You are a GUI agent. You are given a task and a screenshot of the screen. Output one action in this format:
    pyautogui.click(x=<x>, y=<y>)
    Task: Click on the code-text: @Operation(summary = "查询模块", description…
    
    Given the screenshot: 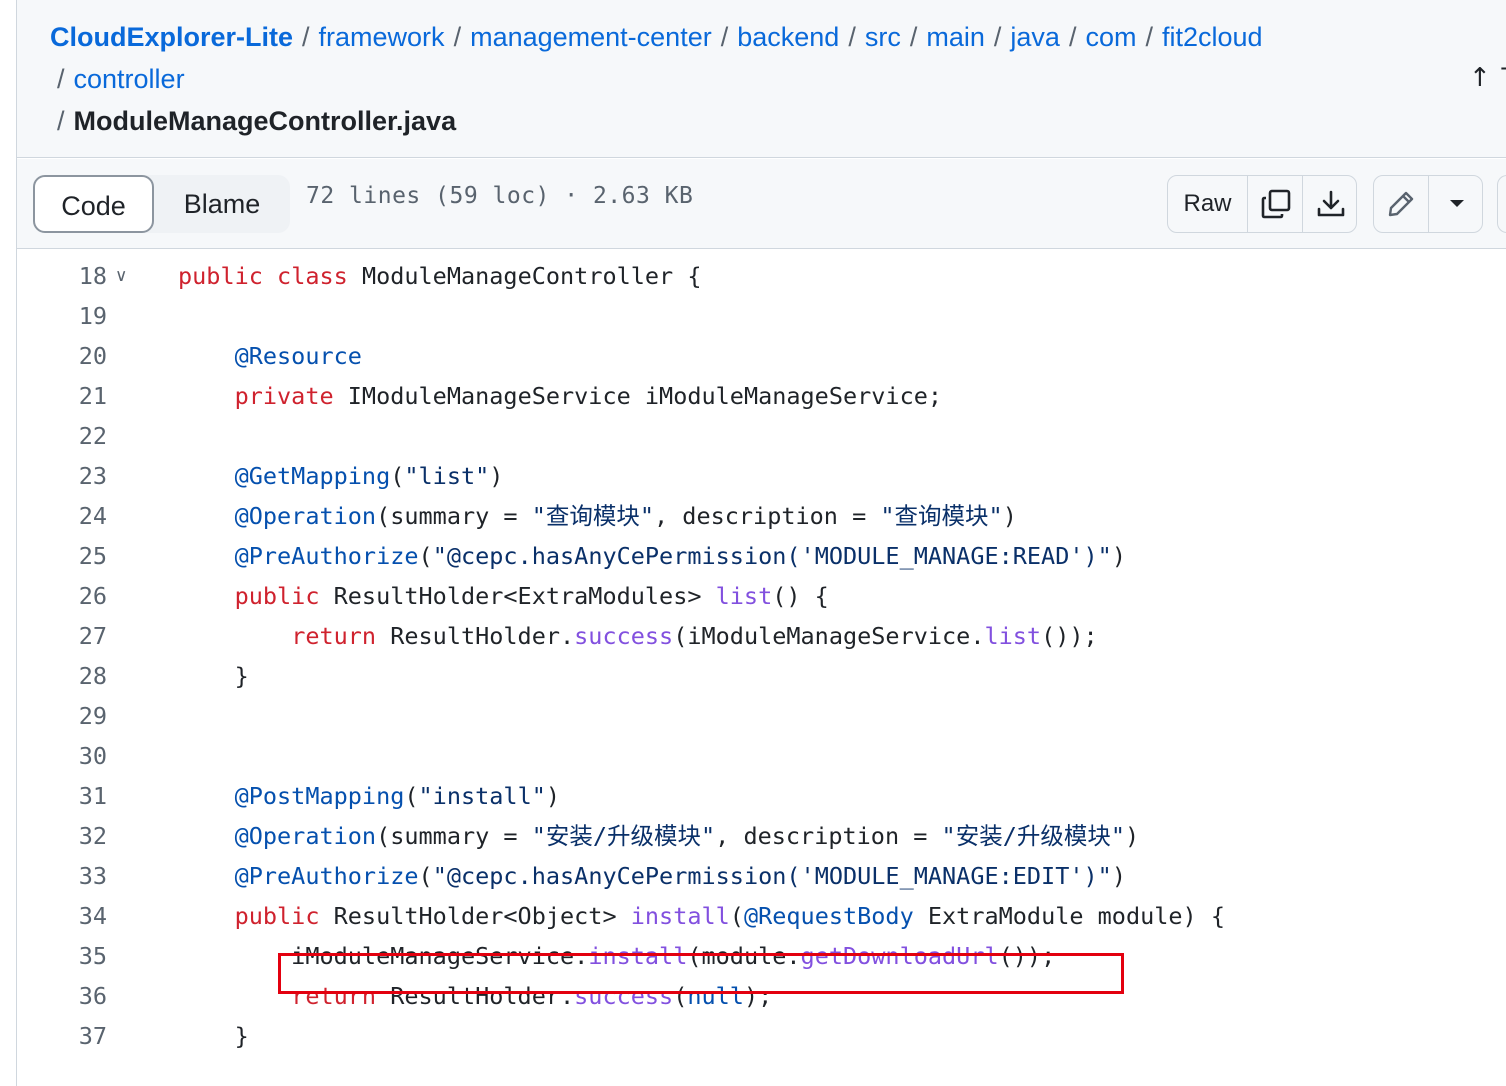 What is the action you would take?
    pyautogui.click(x=597, y=516)
    